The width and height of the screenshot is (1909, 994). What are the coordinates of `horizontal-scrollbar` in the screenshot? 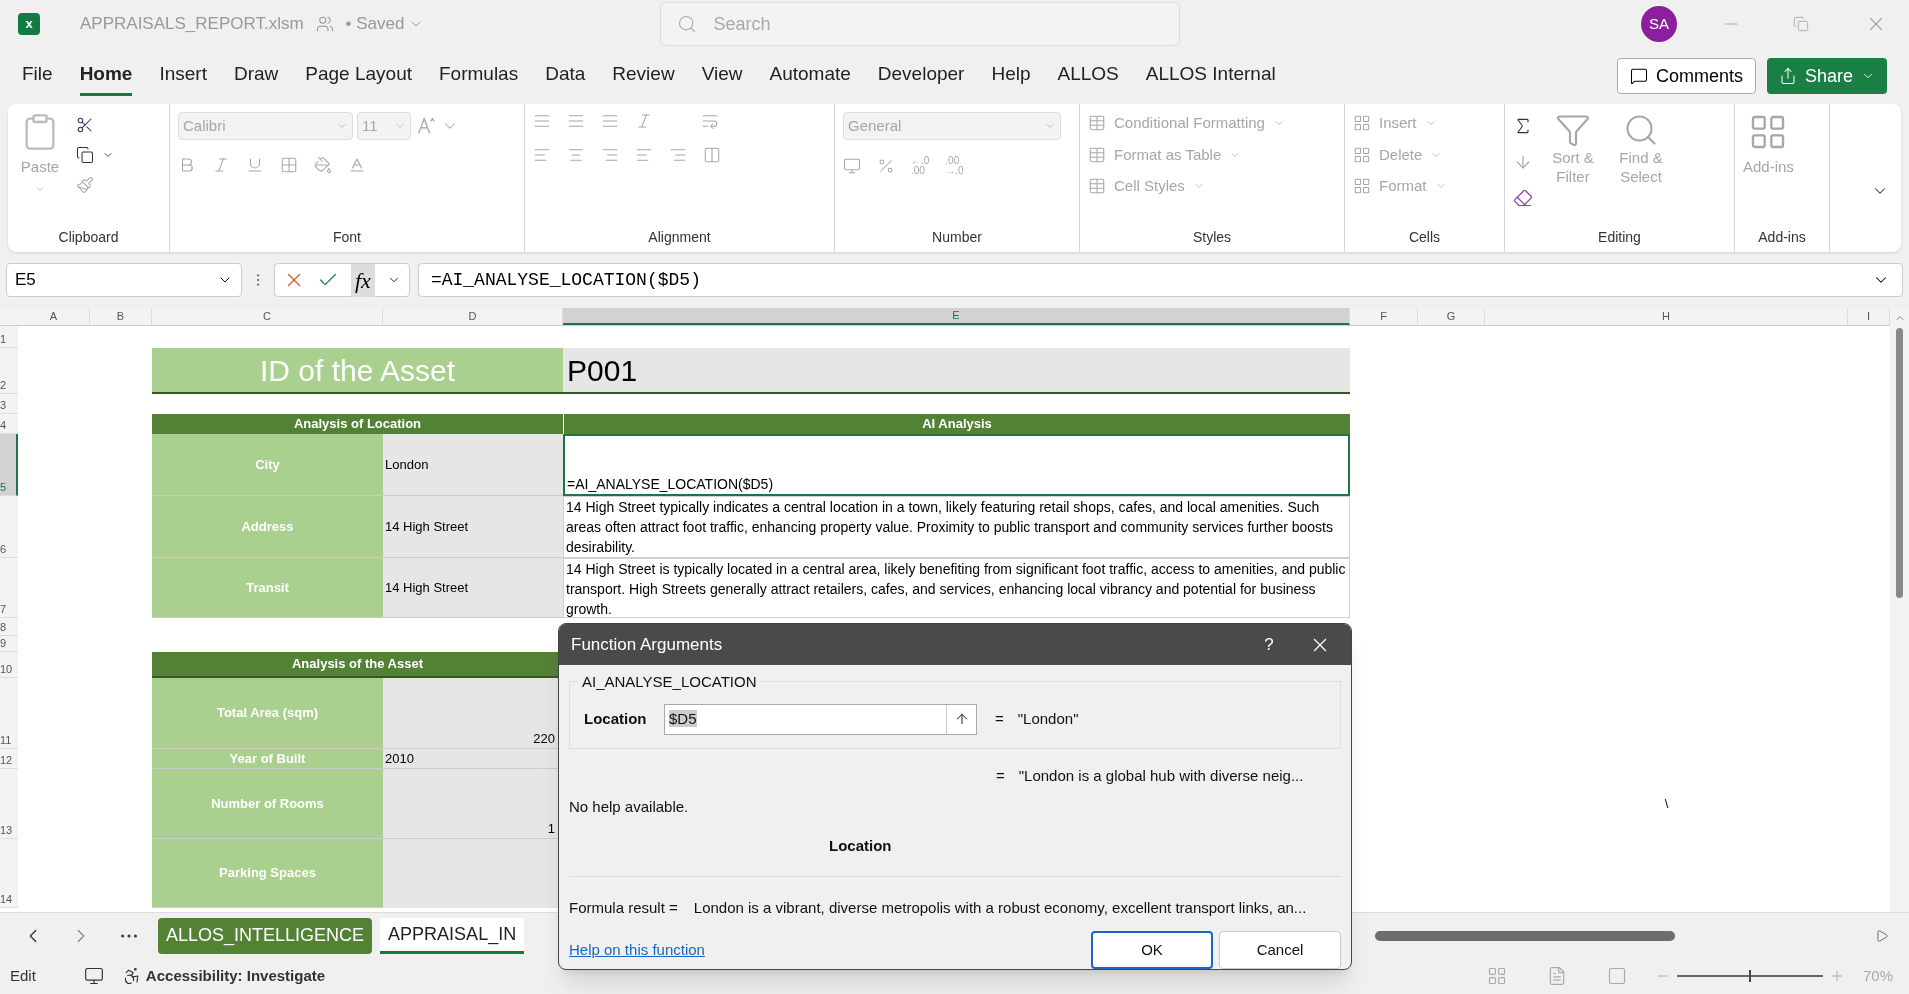 It's located at (1525, 935).